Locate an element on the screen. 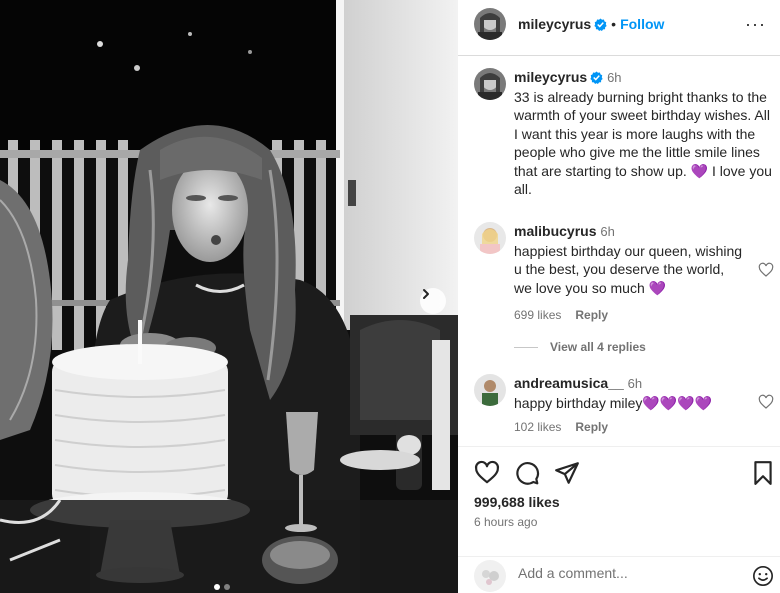  author-line: mileycyrus • Follow is located at coordinates (591, 25).